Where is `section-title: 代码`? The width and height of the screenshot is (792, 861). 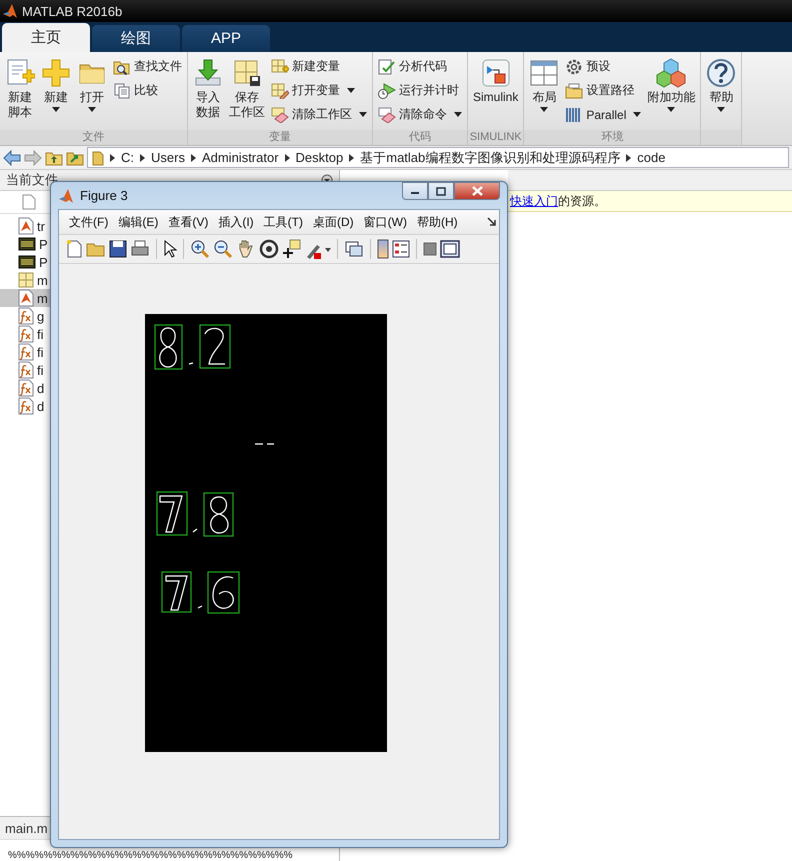 section-title: 代码 is located at coordinates (420, 137).